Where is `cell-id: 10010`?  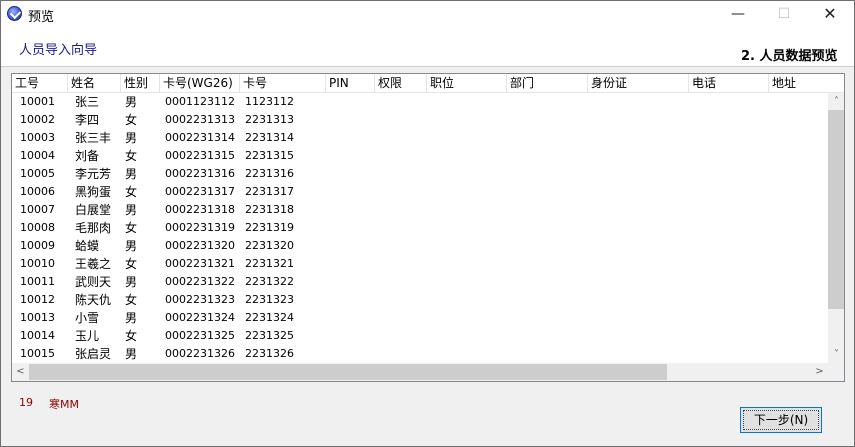
cell-id: 10010 is located at coordinates (37, 263).